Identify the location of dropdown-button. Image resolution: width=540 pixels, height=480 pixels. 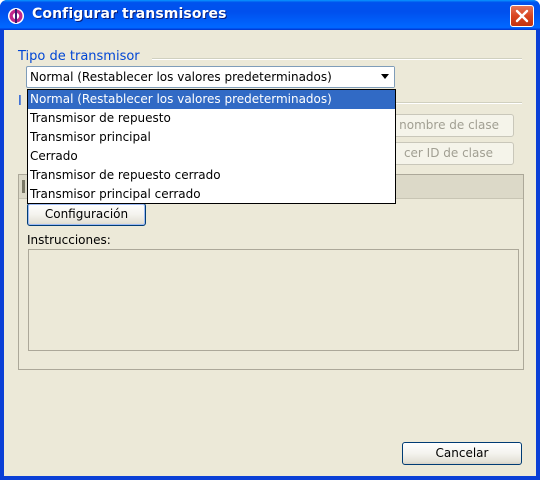
(385, 77).